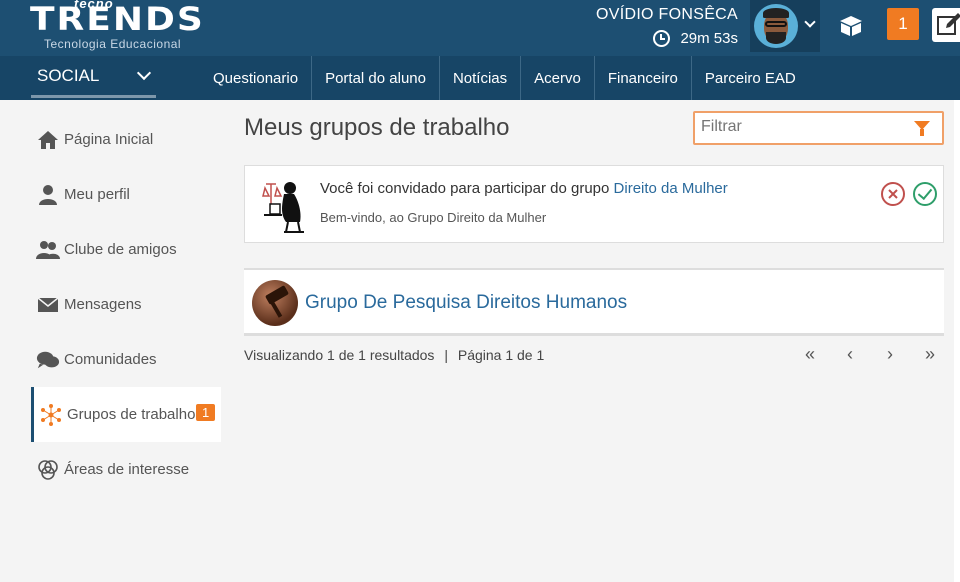 The image size is (960, 582). Describe the element at coordinates (558, 78) in the screenshot. I see `nav-acervo: Acervo` at that location.